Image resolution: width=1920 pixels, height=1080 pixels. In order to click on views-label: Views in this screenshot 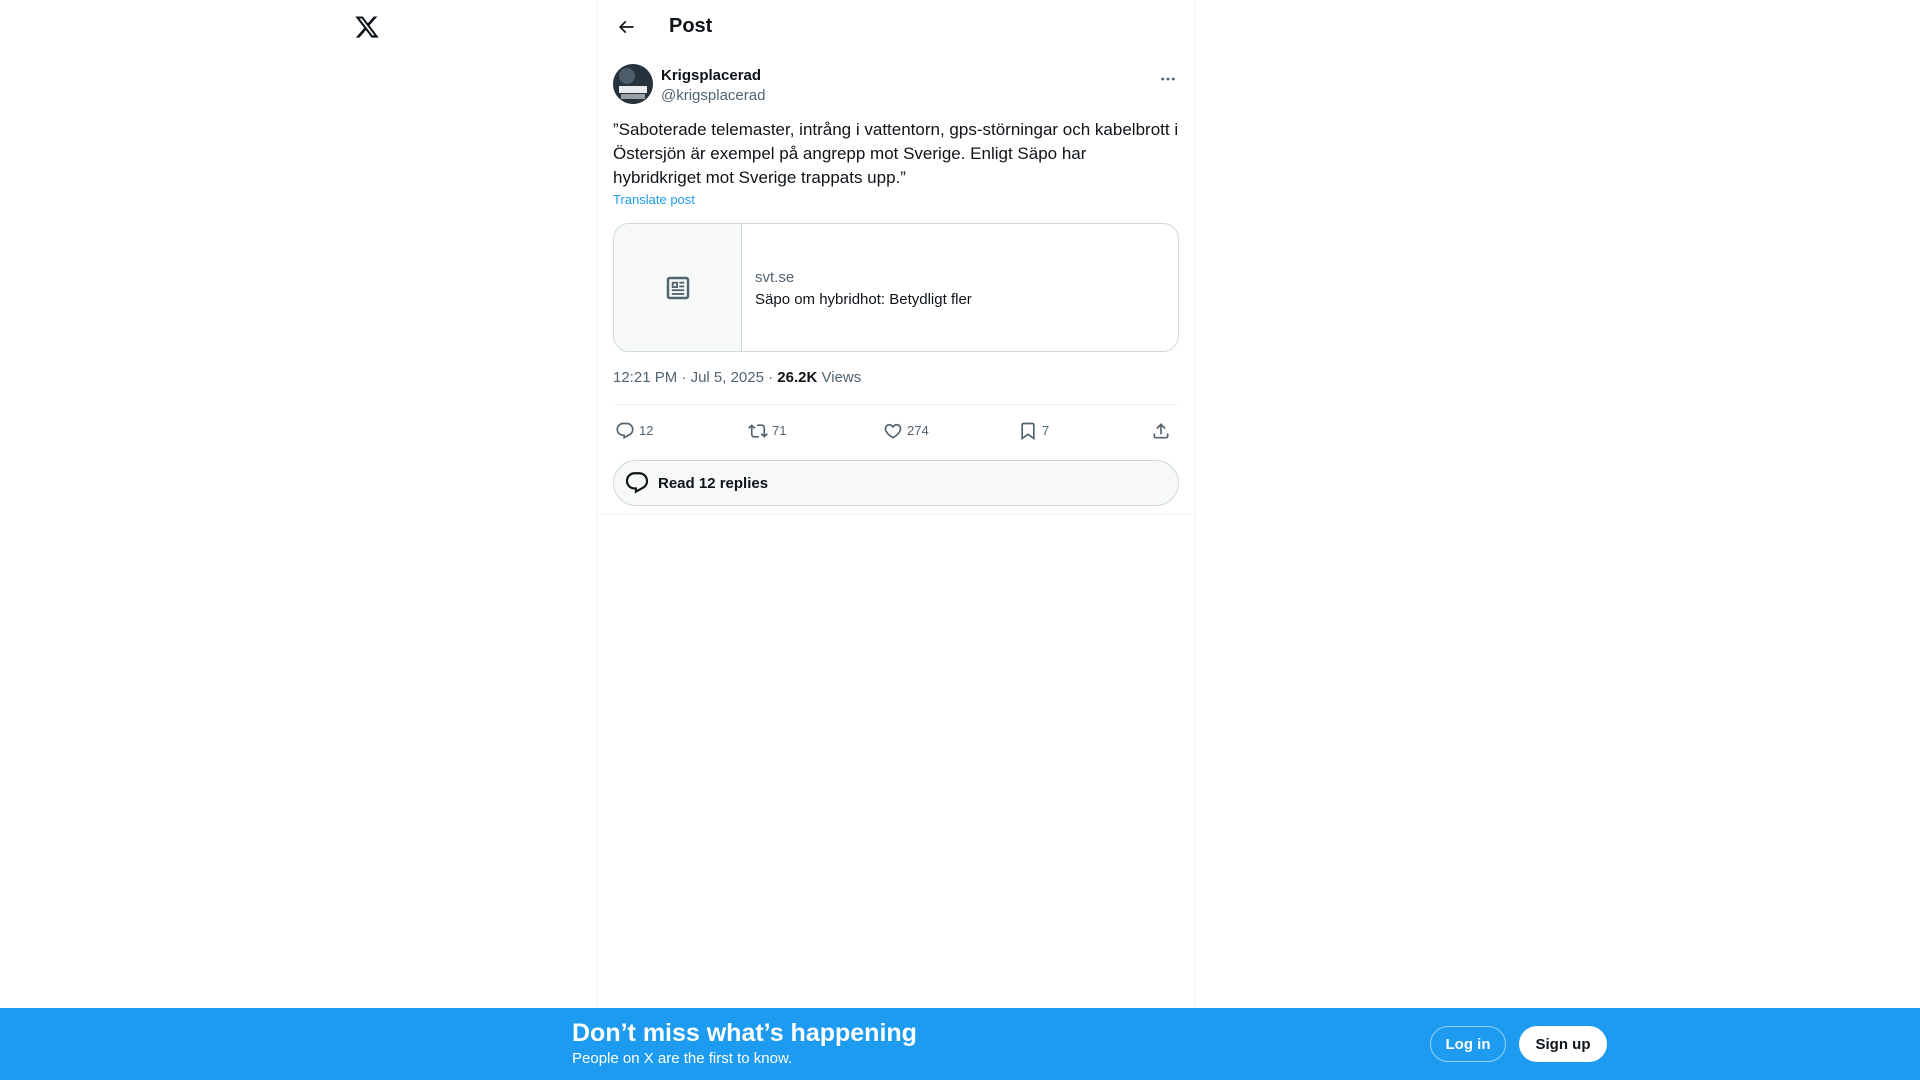, I will do `click(841, 377)`.